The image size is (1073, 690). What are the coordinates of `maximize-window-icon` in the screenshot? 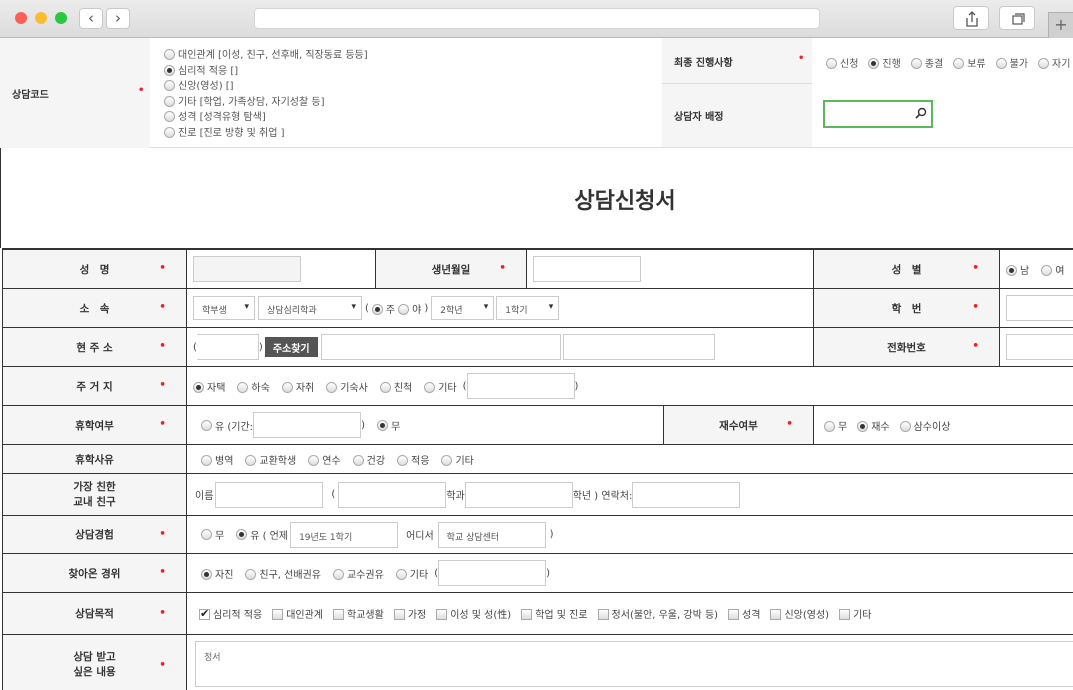 It's located at (61, 18).